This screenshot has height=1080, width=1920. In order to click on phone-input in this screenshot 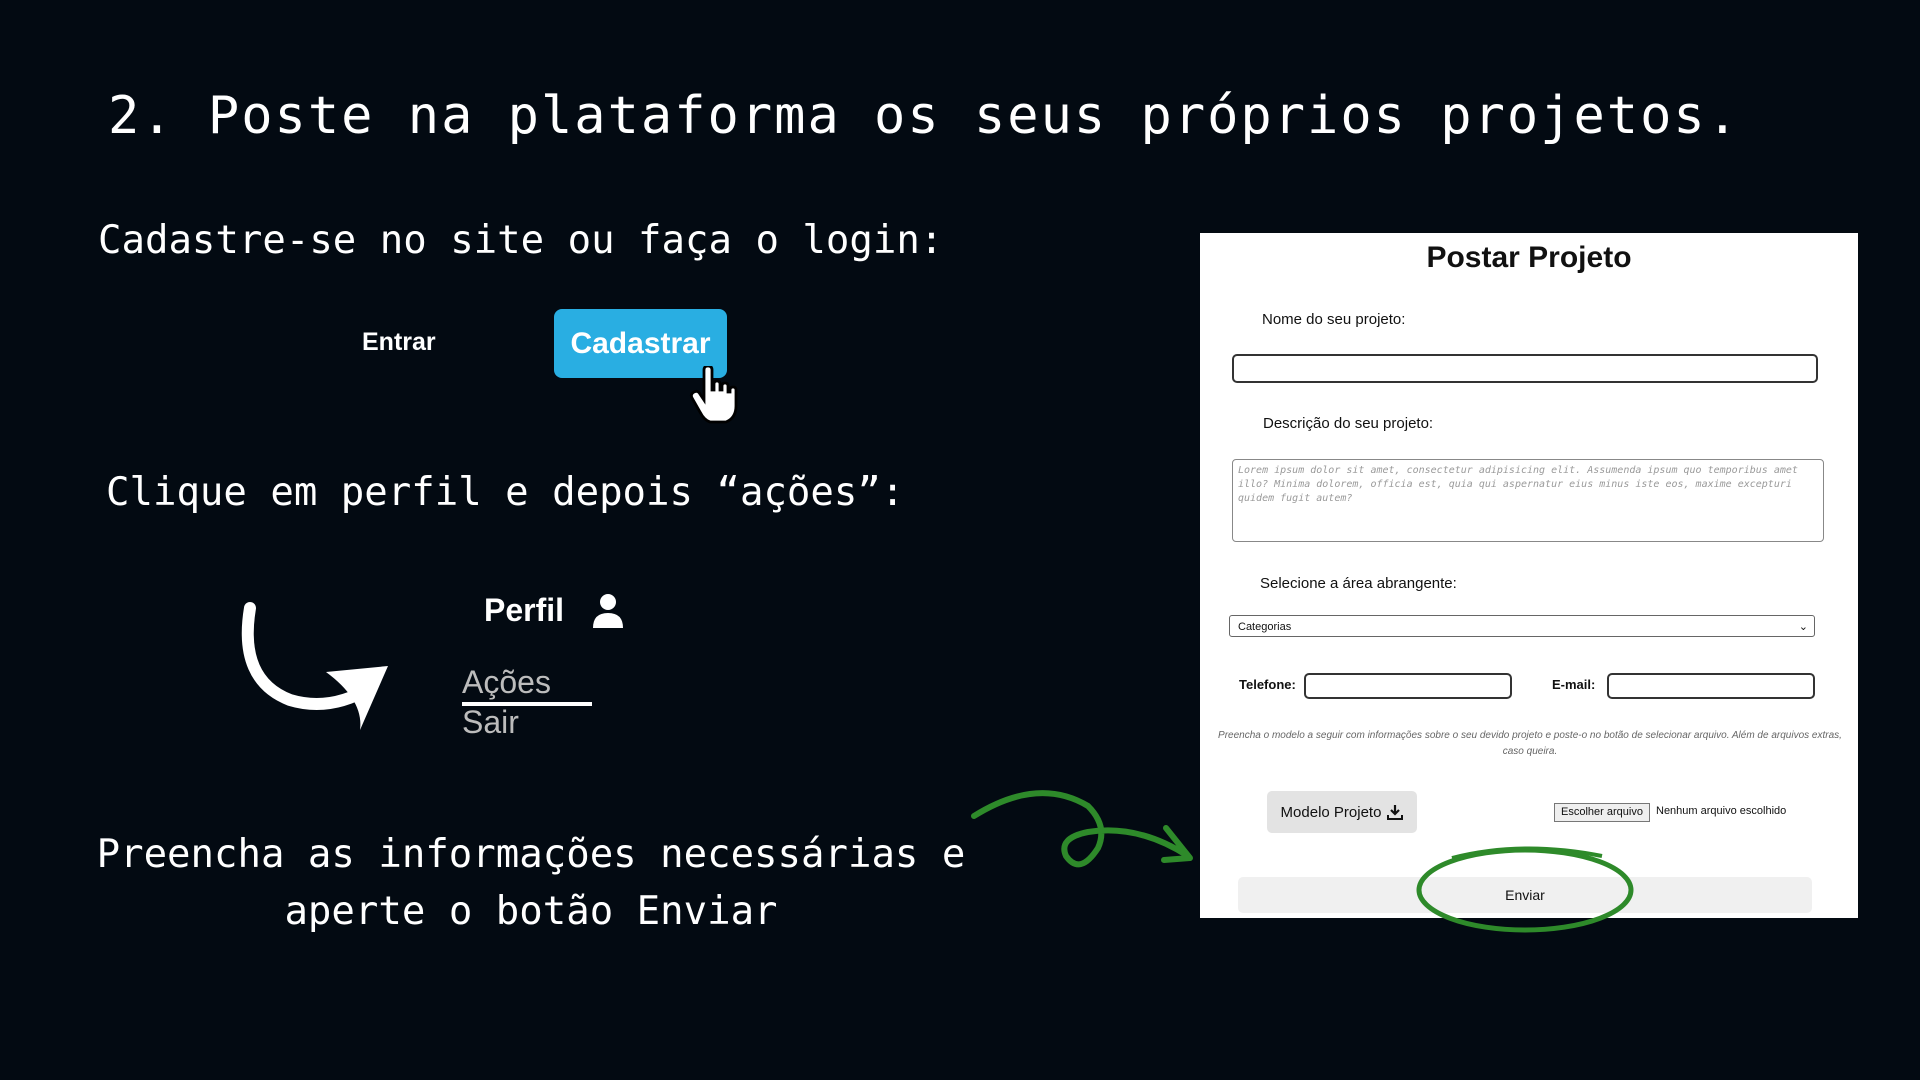, I will do `click(1408, 686)`.